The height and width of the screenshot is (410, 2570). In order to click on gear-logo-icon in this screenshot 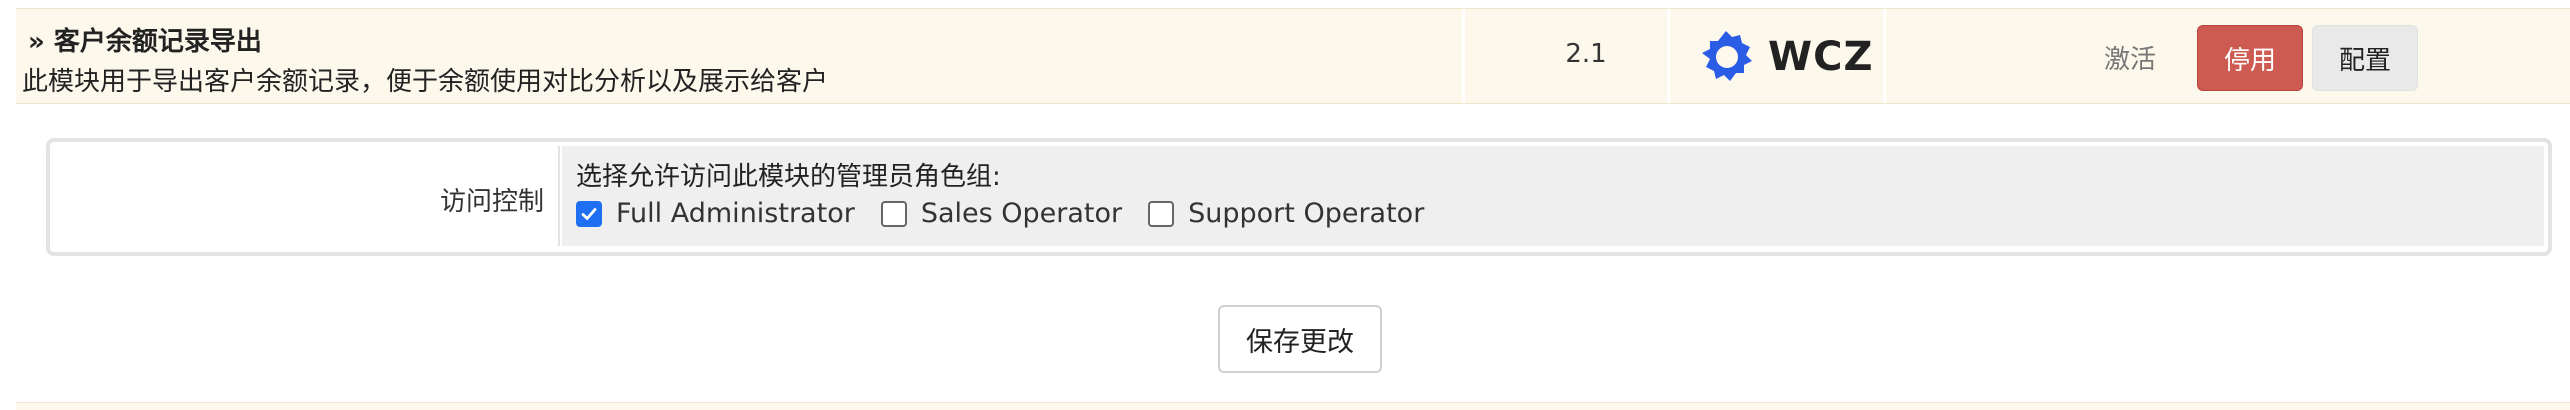, I will do `click(1726, 57)`.